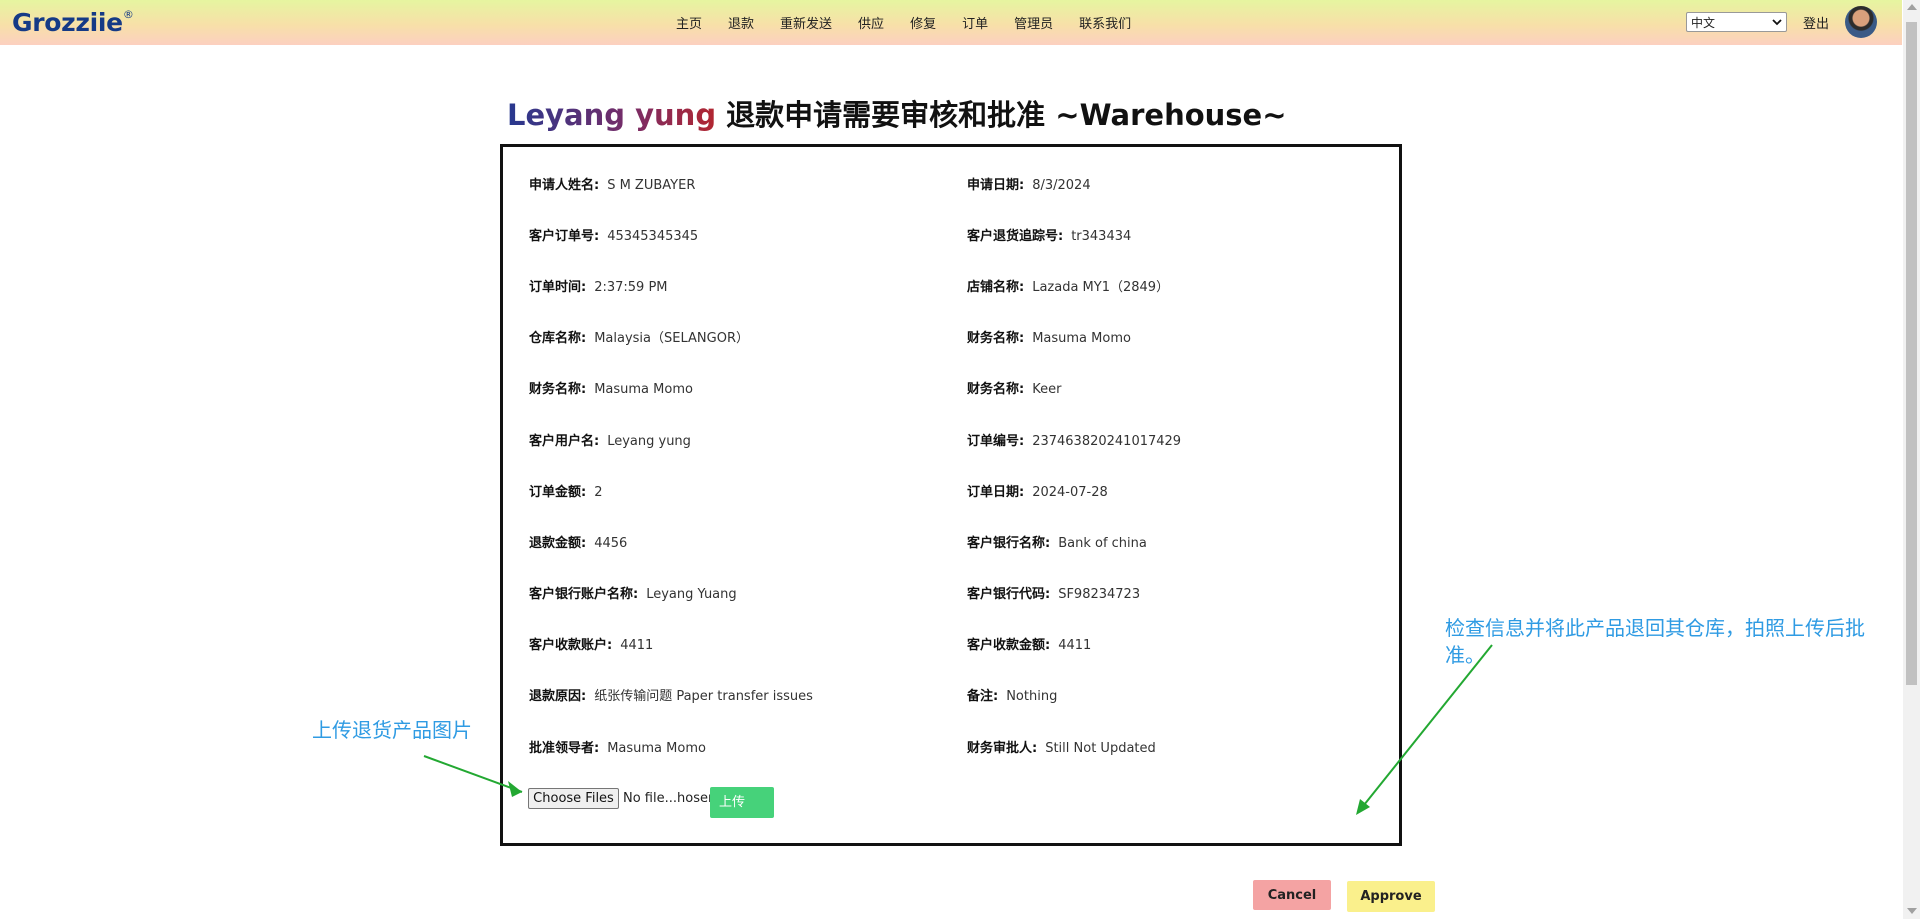 The height and width of the screenshot is (919, 1920). I want to click on annotation-arrows, so click(958, 729).